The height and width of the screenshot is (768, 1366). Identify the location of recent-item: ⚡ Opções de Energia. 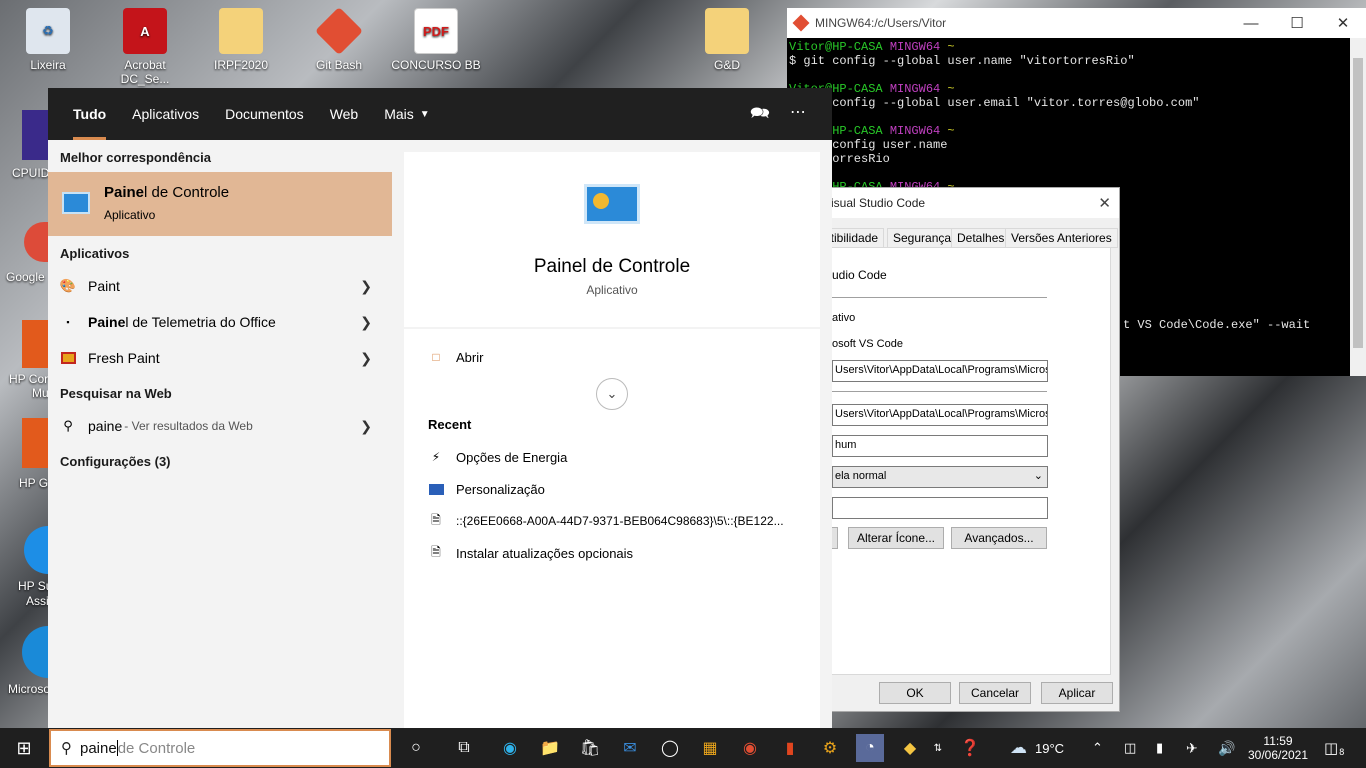
(498, 457).